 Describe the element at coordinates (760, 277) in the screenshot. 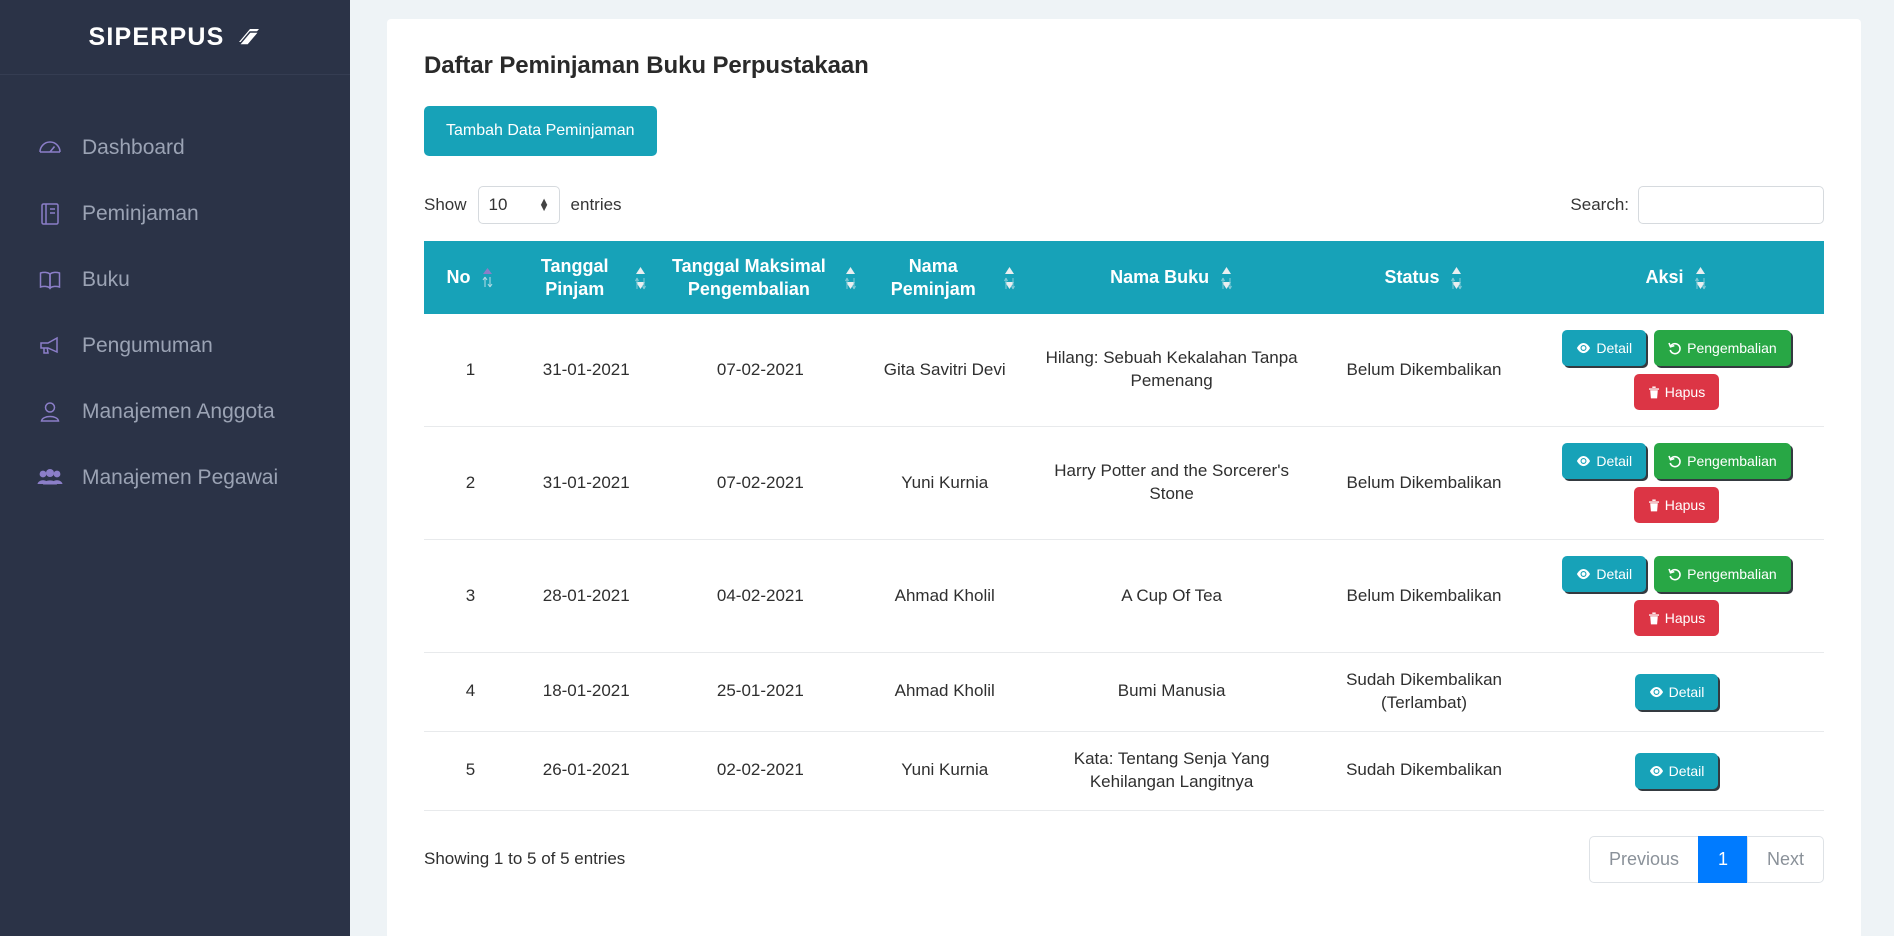

I see `column-header-tanggal-maksimal: Tanggal Maksimal Pengembalian` at that location.